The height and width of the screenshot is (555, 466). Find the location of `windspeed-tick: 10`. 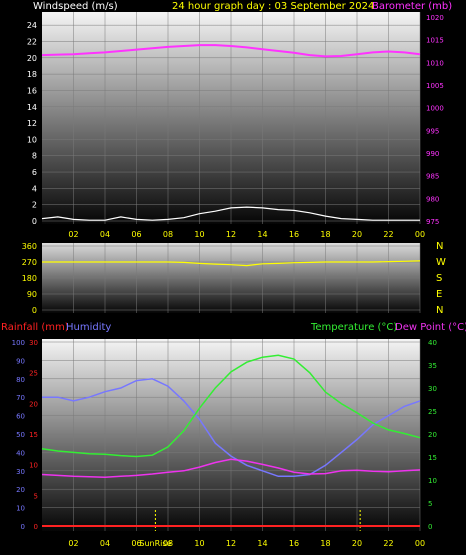

windspeed-tick: 10 is located at coordinates (32, 139).